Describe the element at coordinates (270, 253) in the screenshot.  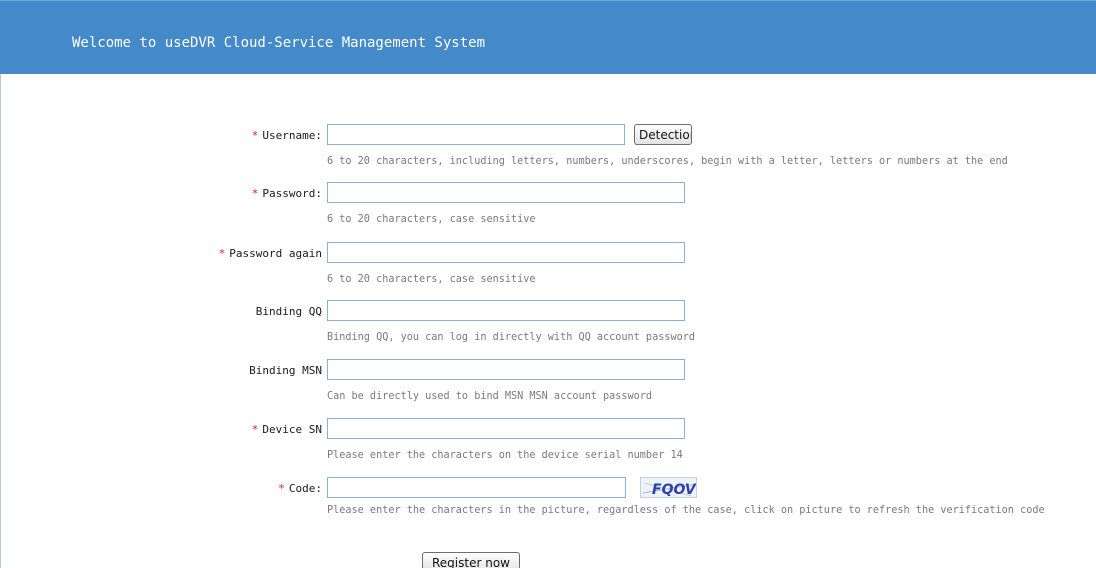
I see `password-again-label: * Password again` at that location.